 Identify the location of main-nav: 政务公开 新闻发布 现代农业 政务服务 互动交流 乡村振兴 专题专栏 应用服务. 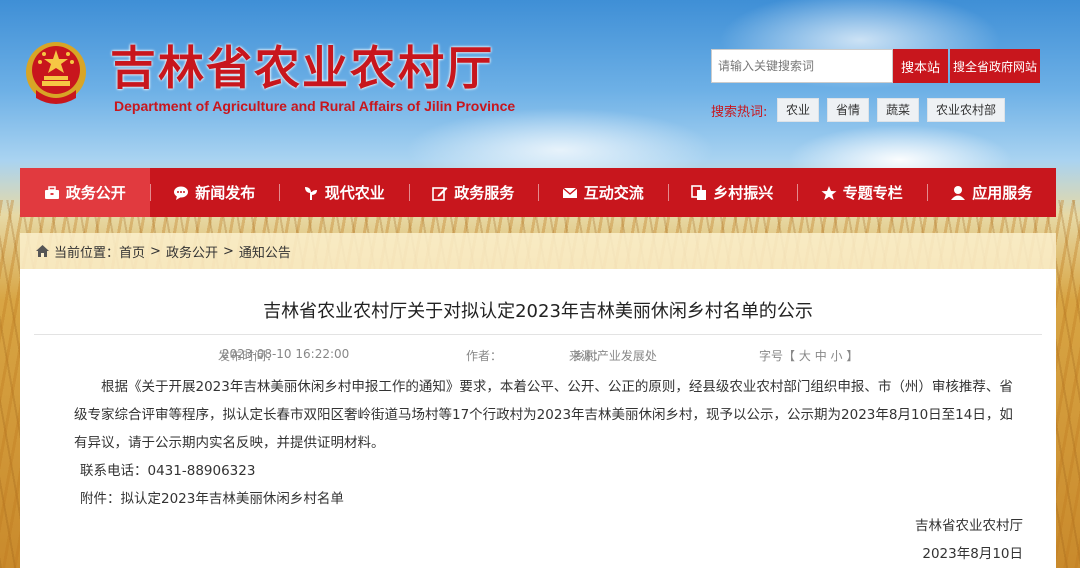
(538, 192).